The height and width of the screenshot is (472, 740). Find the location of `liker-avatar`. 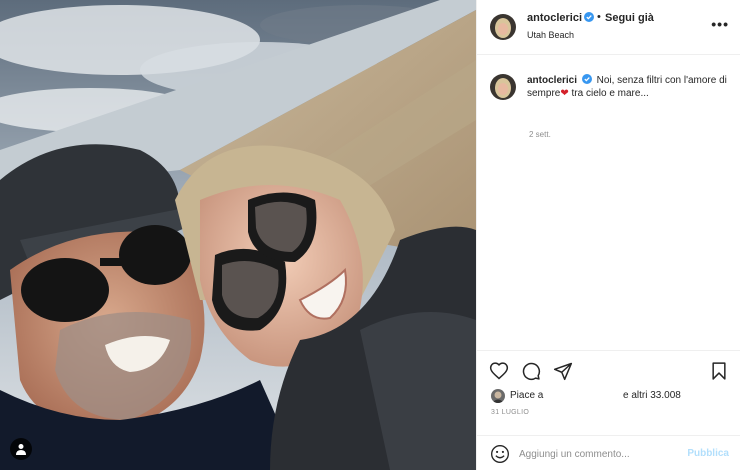

liker-avatar is located at coordinates (498, 396).